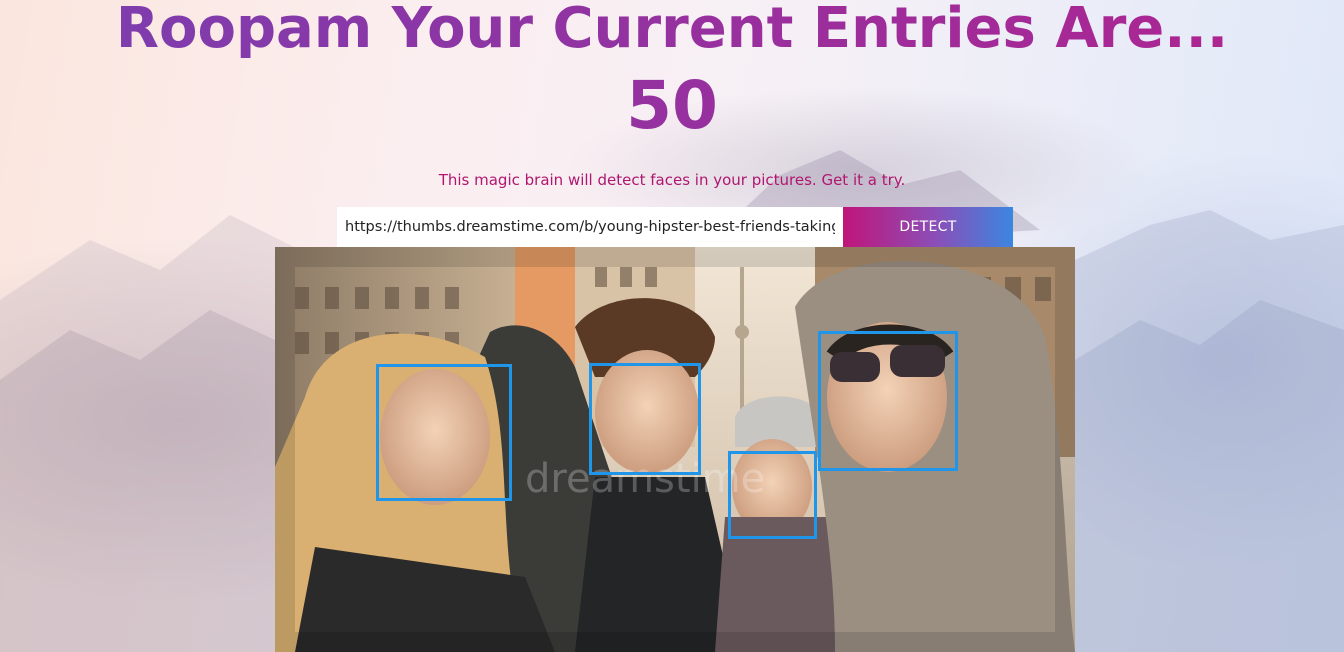 The image size is (1344, 652). What do you see at coordinates (672, 106) in the screenshot?
I see `entry-count: 50` at bounding box center [672, 106].